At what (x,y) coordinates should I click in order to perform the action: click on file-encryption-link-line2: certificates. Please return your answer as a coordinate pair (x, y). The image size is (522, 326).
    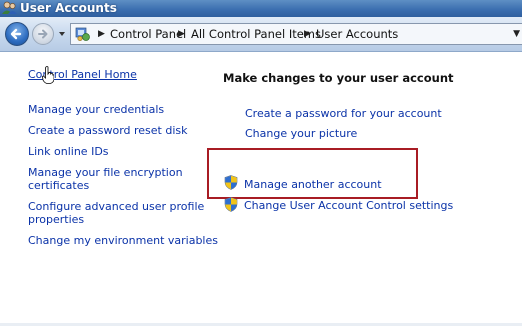
    Looking at the image, I should click on (58, 185).